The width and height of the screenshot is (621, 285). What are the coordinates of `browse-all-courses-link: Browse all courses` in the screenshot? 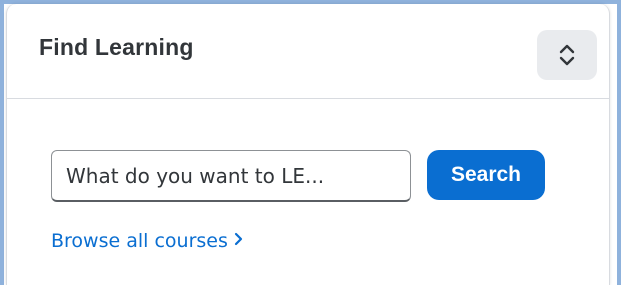 It's located at (147, 241).